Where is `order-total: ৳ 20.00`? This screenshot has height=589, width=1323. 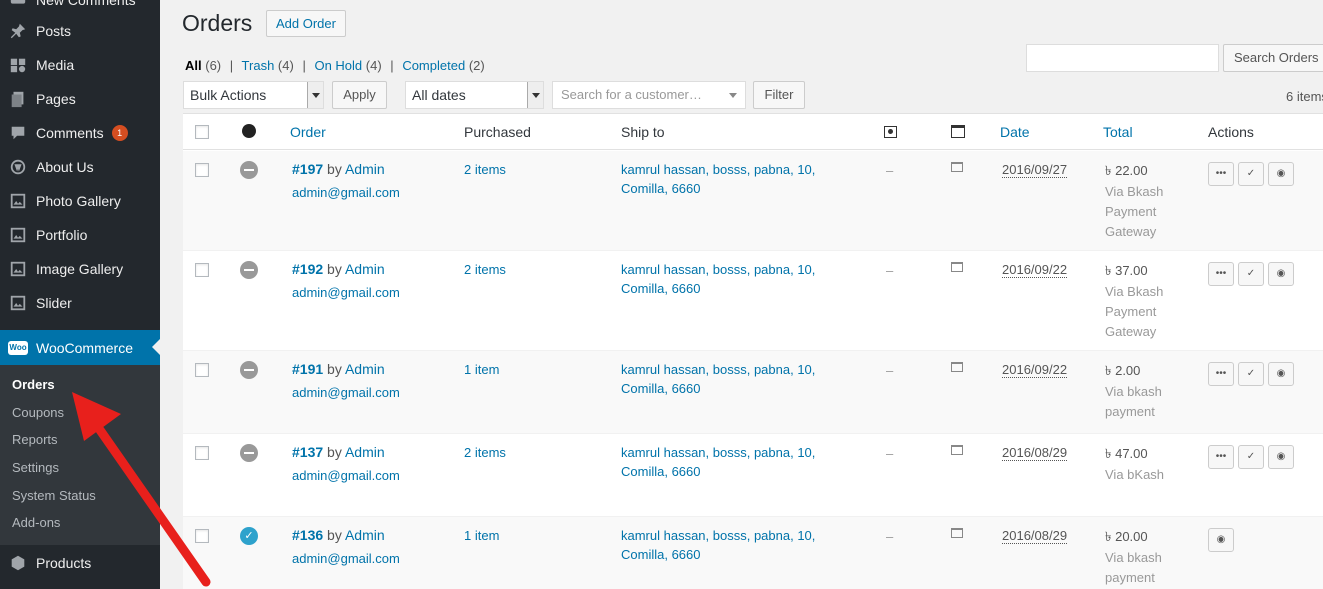
order-total: ৳ 20.00 is located at coordinates (1126, 536).